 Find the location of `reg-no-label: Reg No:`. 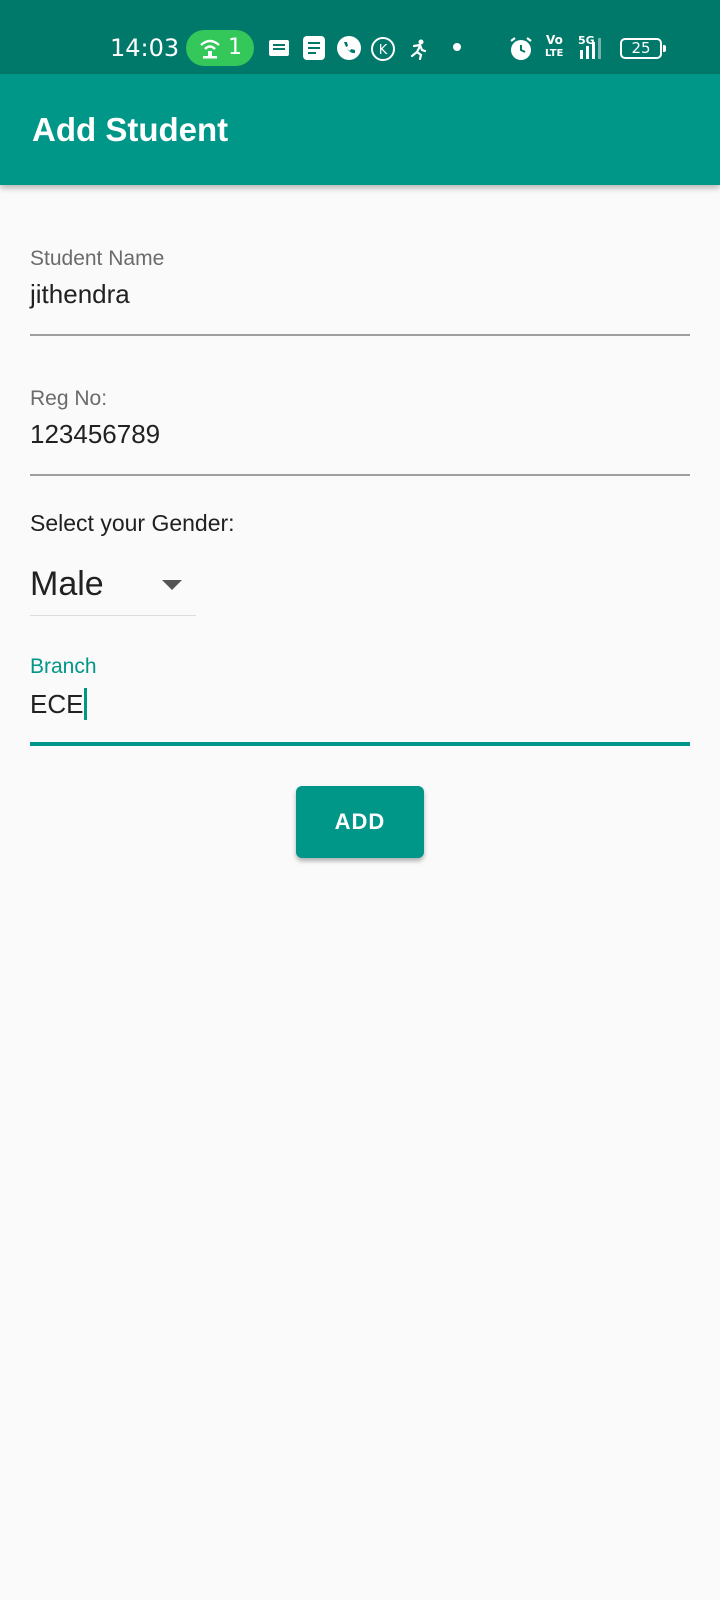

reg-no-label: Reg No: is located at coordinates (69, 398).